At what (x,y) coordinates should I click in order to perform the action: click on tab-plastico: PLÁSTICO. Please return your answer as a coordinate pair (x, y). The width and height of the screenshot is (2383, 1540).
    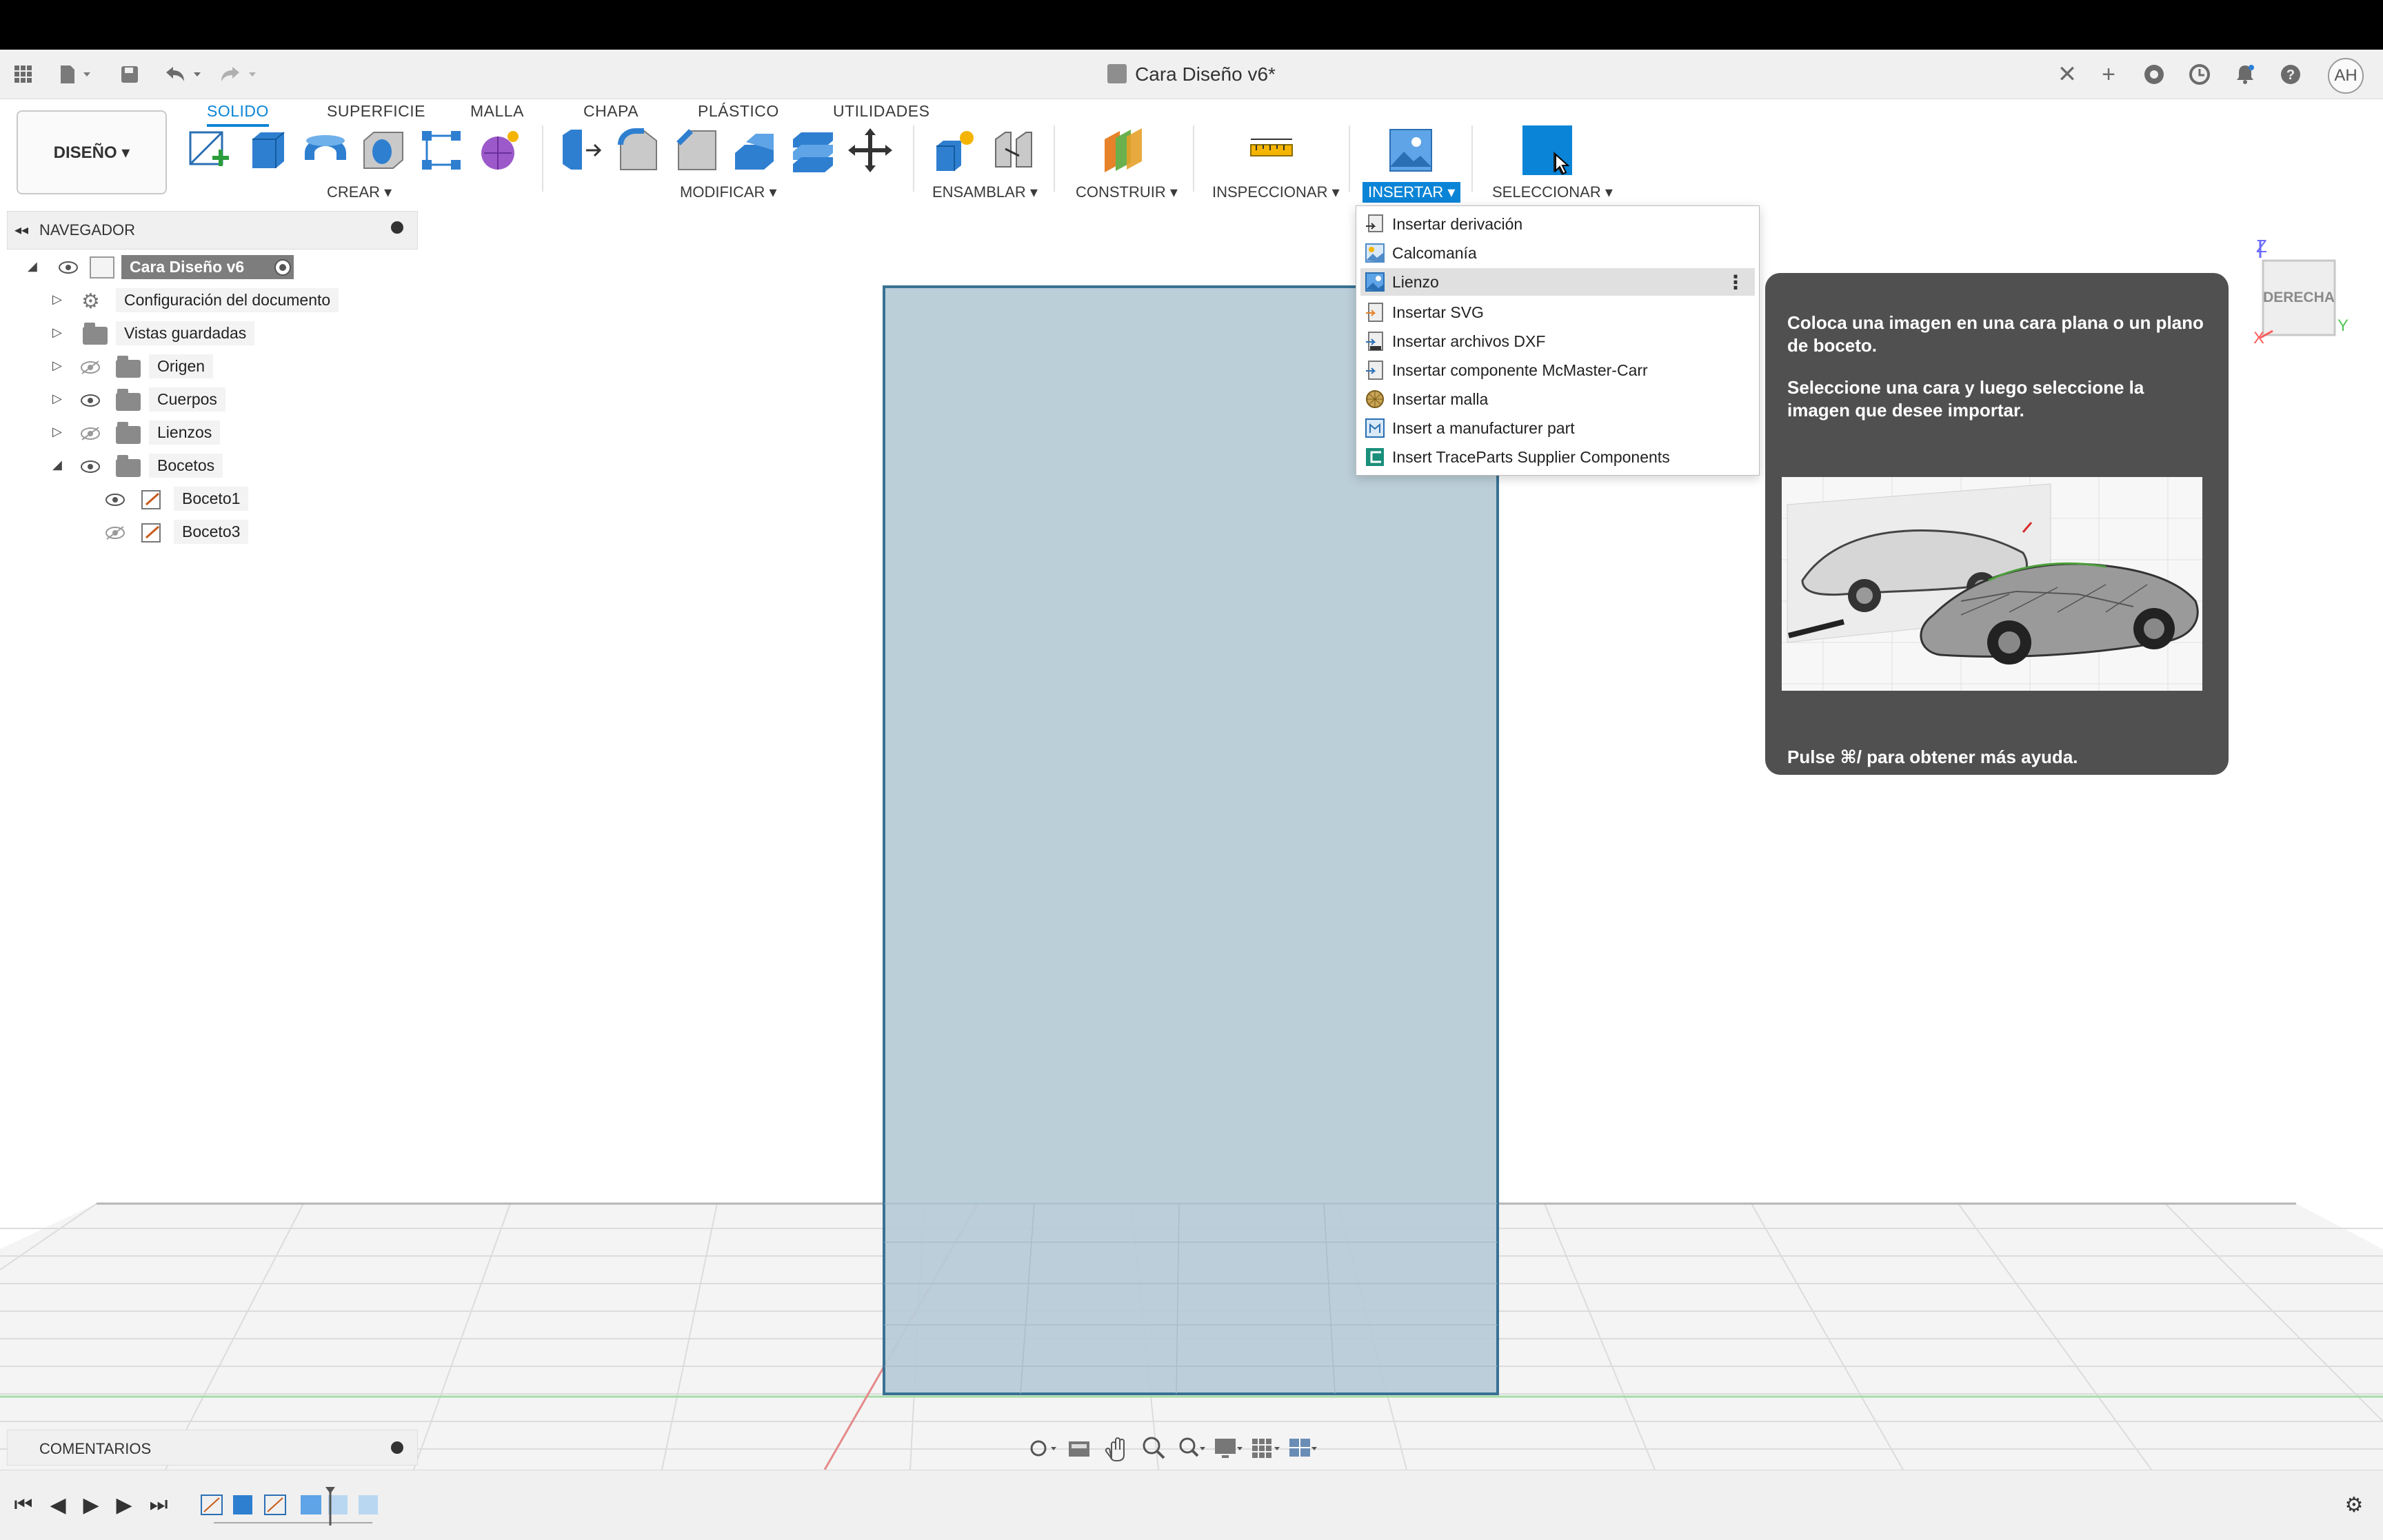
    Looking at the image, I should click on (738, 115).